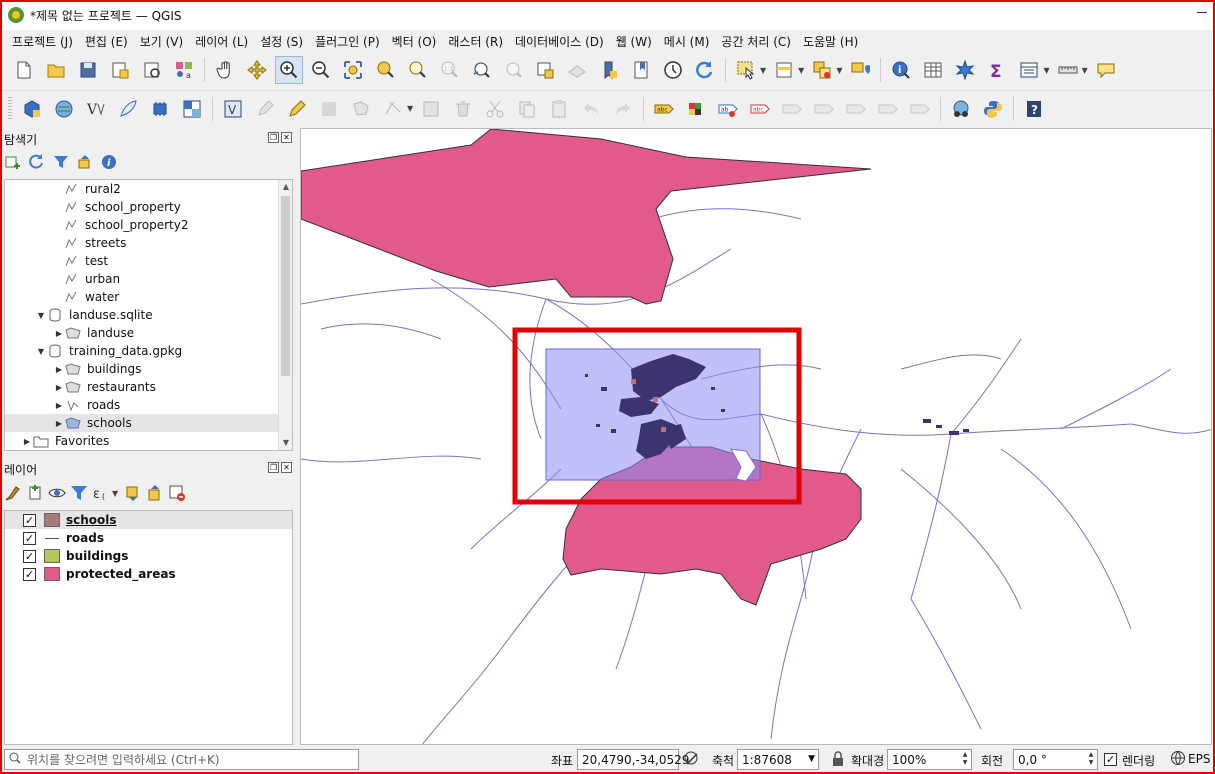  I want to click on new-bookmark-icon, so click(609, 70).